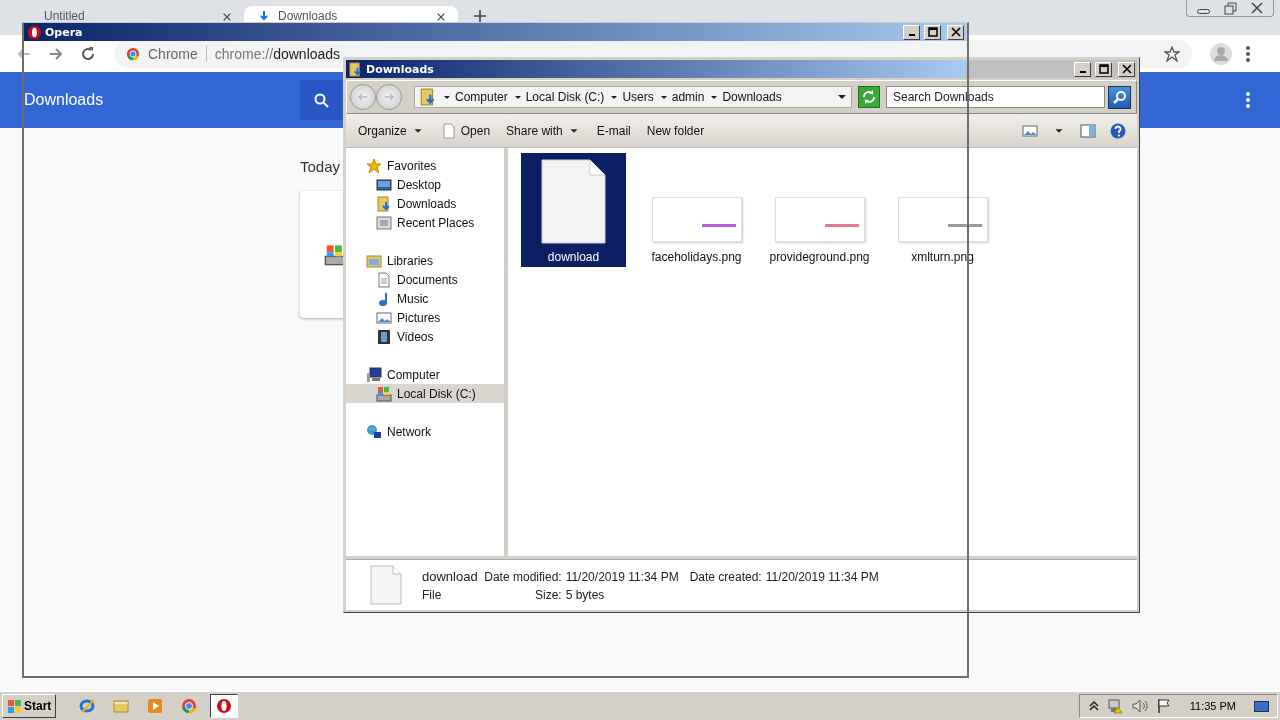 The image size is (1280, 720). What do you see at coordinates (87, 706) in the screenshot?
I see `browser-icon` at bounding box center [87, 706].